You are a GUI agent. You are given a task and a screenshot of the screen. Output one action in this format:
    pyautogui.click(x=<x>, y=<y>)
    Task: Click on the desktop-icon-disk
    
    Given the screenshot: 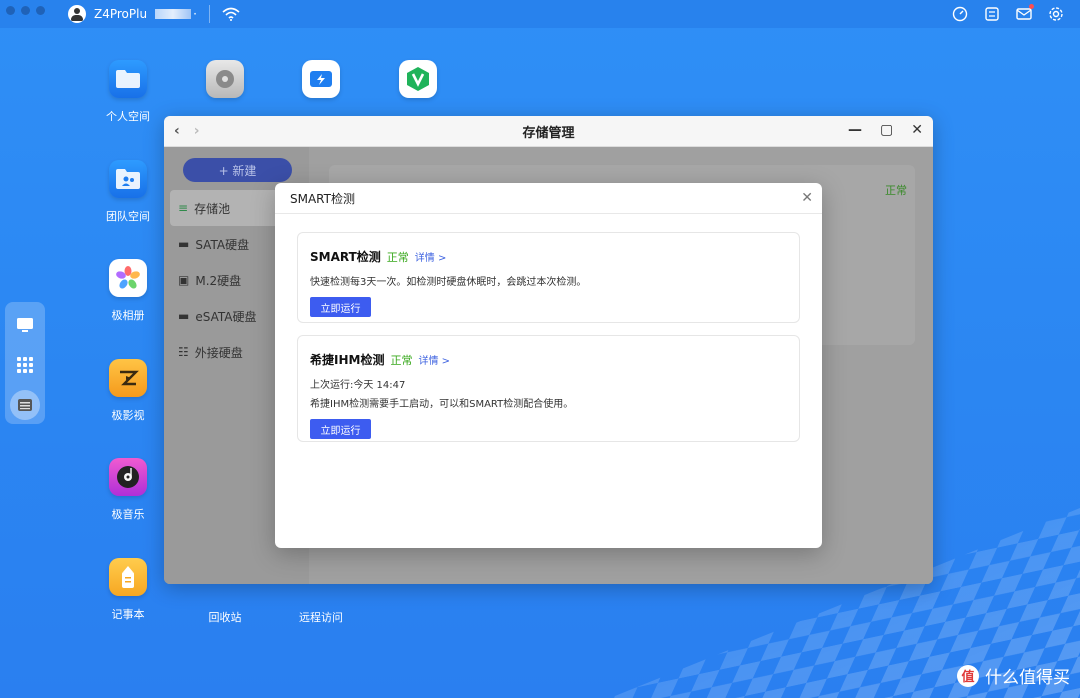 What is the action you would take?
    pyautogui.click(x=225, y=84)
    